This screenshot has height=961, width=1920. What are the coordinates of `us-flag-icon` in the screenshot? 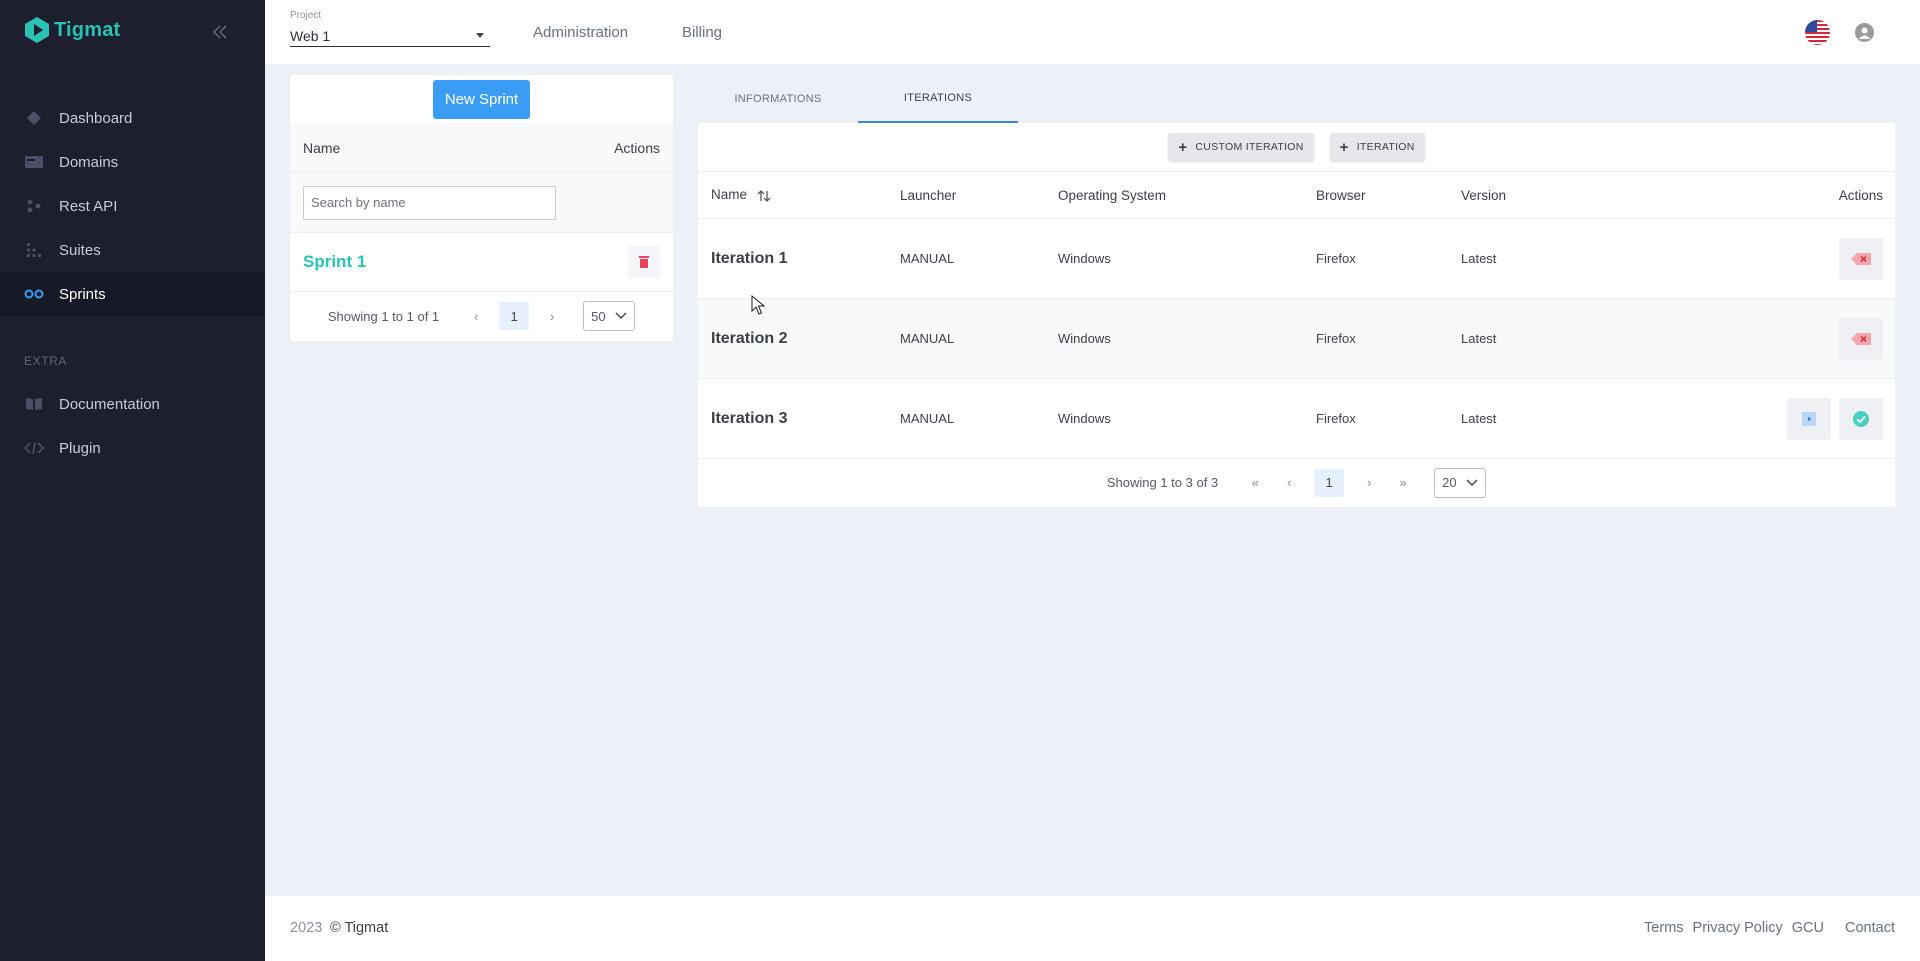 It's located at (1817, 32).